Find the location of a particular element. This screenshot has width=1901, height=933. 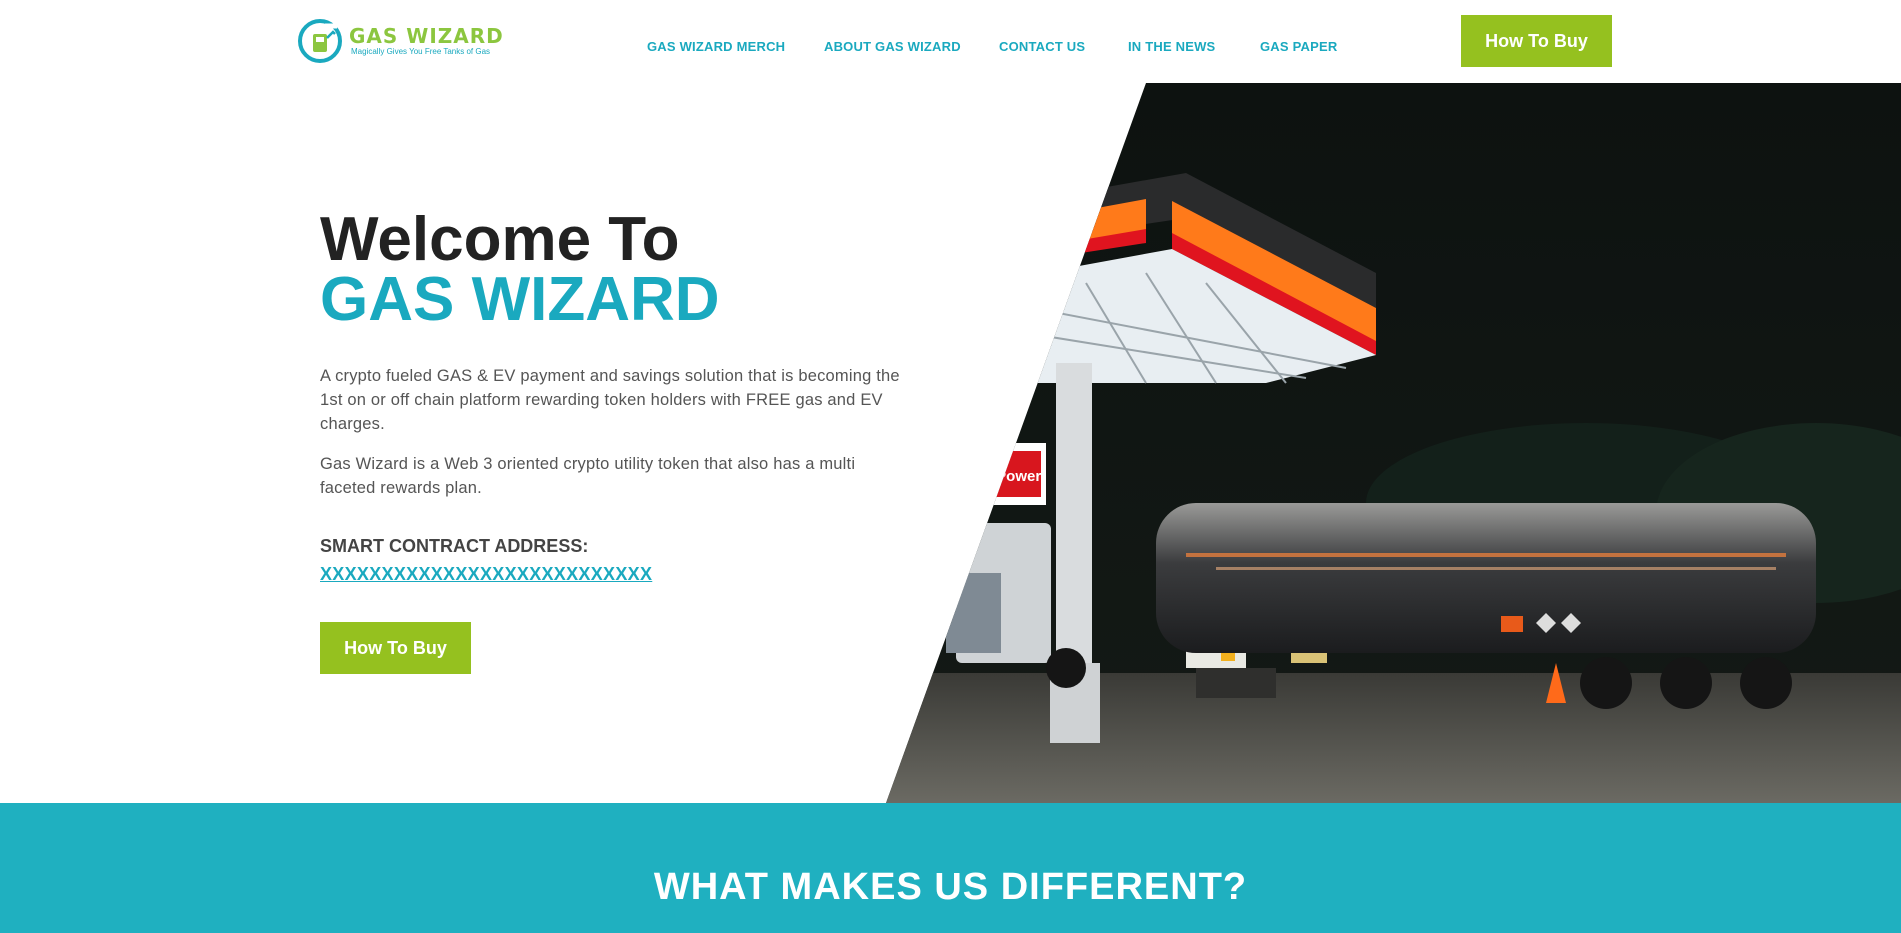

gas-pump-logo-icon is located at coordinates (320, 41).